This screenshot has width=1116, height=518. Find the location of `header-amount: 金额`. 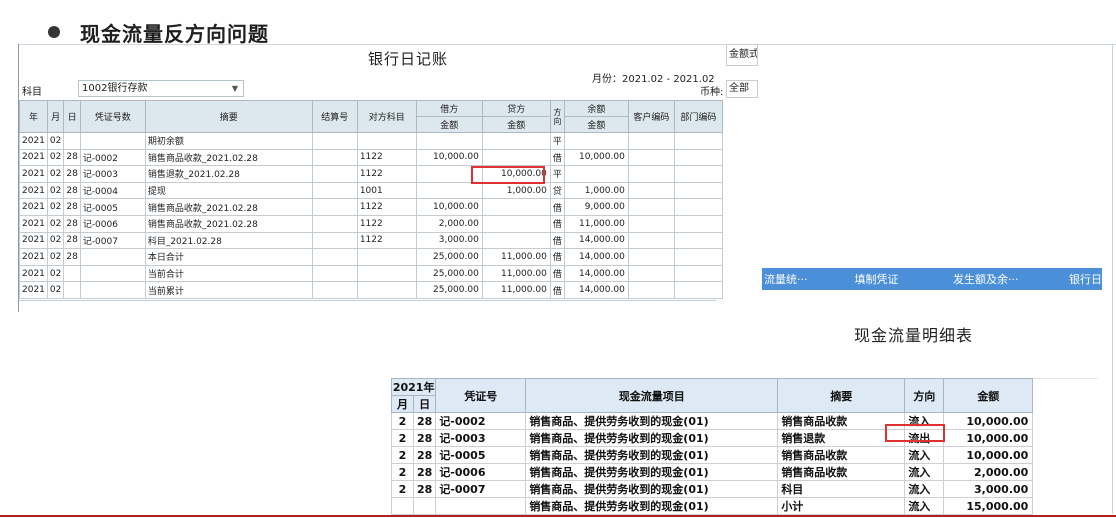

header-amount: 金额 is located at coordinates (988, 395).